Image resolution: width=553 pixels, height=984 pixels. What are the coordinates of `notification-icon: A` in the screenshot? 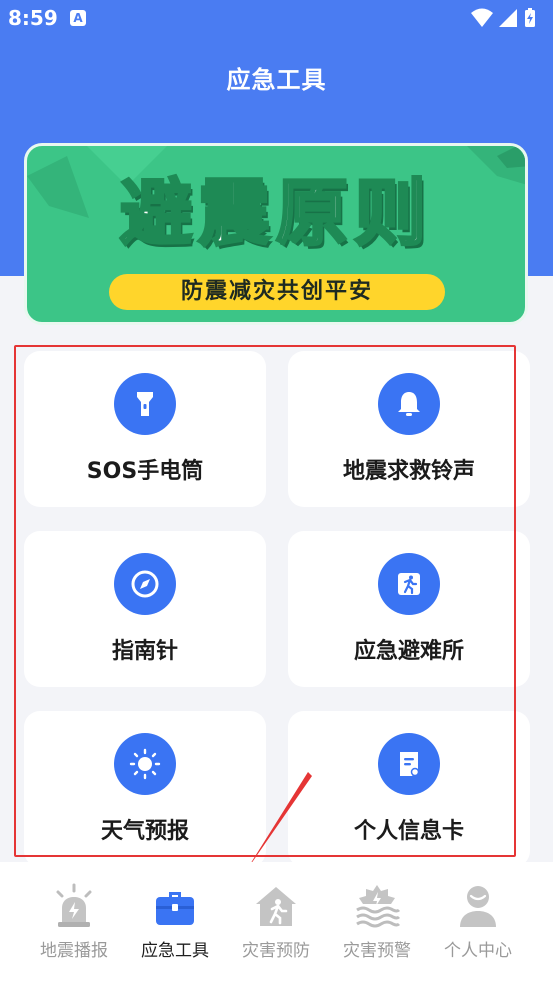 It's located at (78, 18).